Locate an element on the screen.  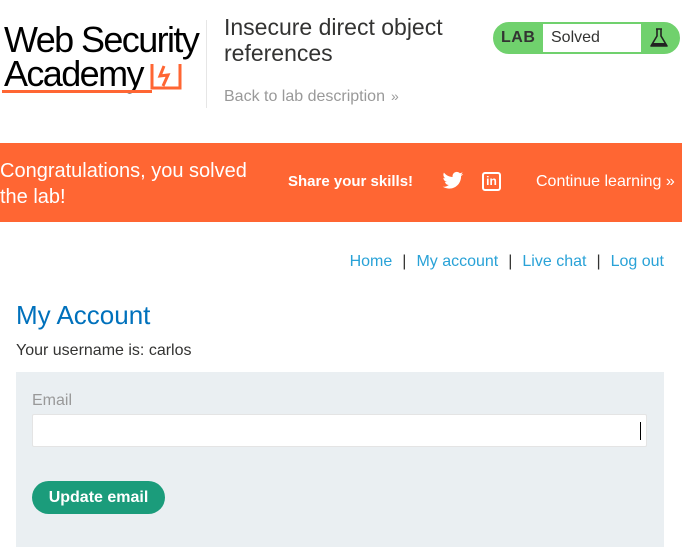
account-navigation: Home | My account | Live chat | Log out is located at coordinates (507, 262).